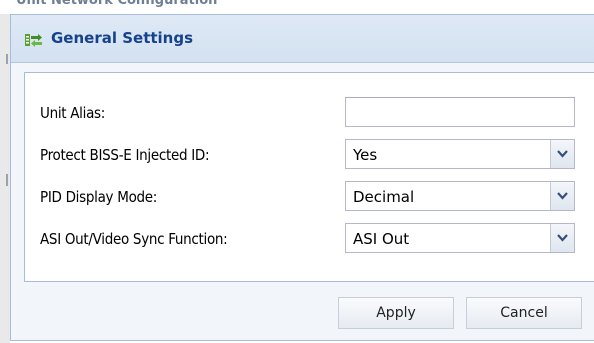 This screenshot has width=594, height=343. What do you see at coordinates (117, 4) in the screenshot?
I see `background-window-title: Unit Network Configuration` at bounding box center [117, 4].